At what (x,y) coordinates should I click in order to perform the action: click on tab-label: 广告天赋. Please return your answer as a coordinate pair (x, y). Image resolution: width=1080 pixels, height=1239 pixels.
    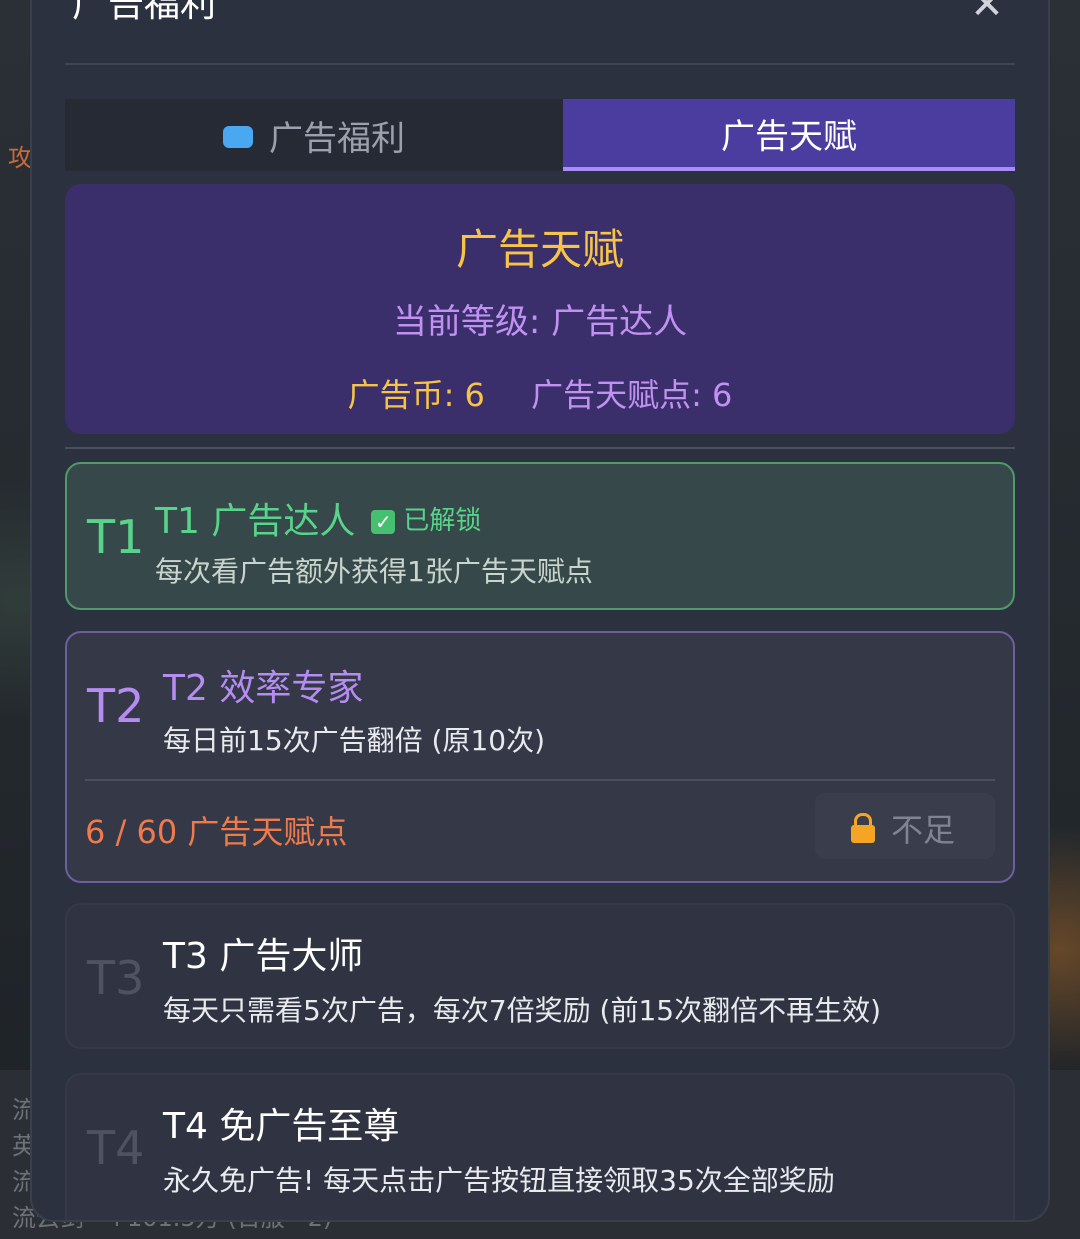
    Looking at the image, I should click on (789, 136).